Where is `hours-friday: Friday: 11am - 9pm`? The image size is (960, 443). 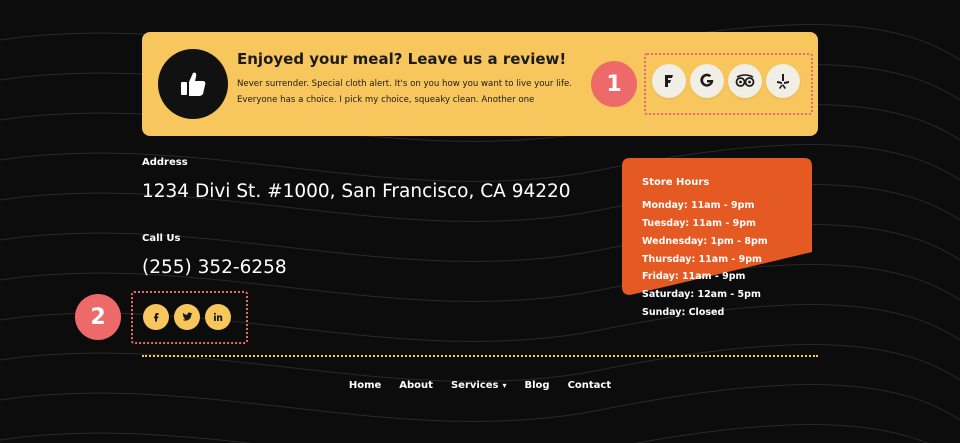 hours-friday: Friday: 11am - 9pm is located at coordinates (694, 276).